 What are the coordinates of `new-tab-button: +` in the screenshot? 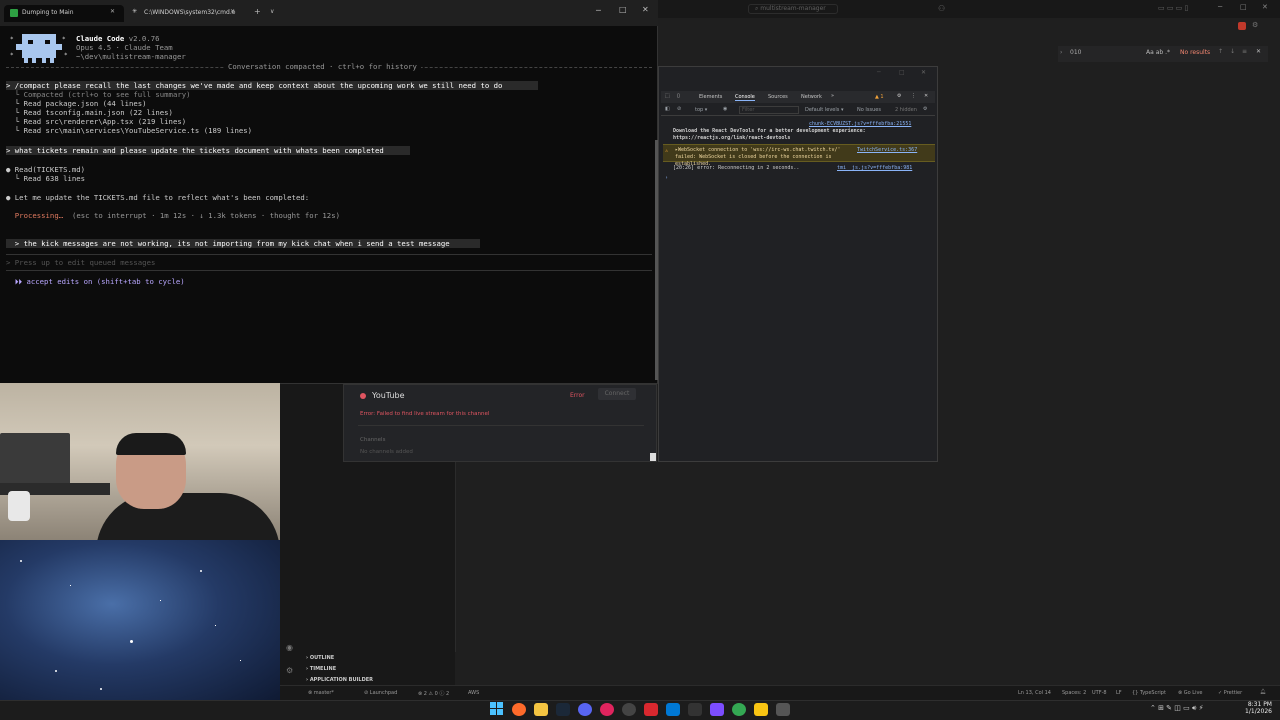 It's located at (257, 11).